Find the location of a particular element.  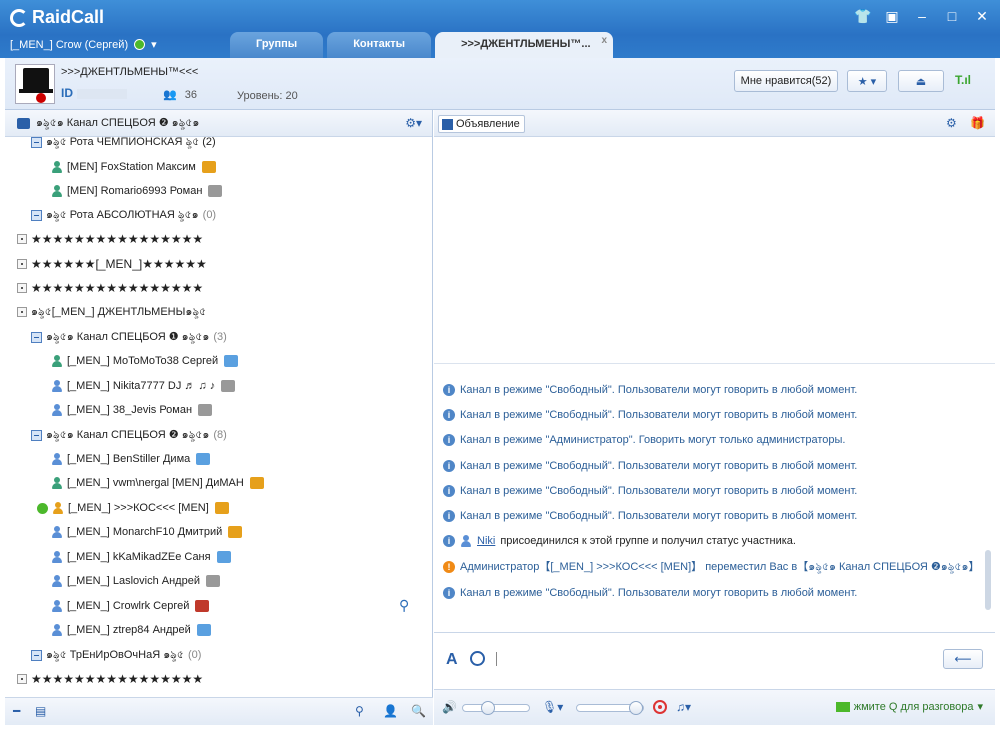

speaker-volume-slider is located at coordinates (496, 708).